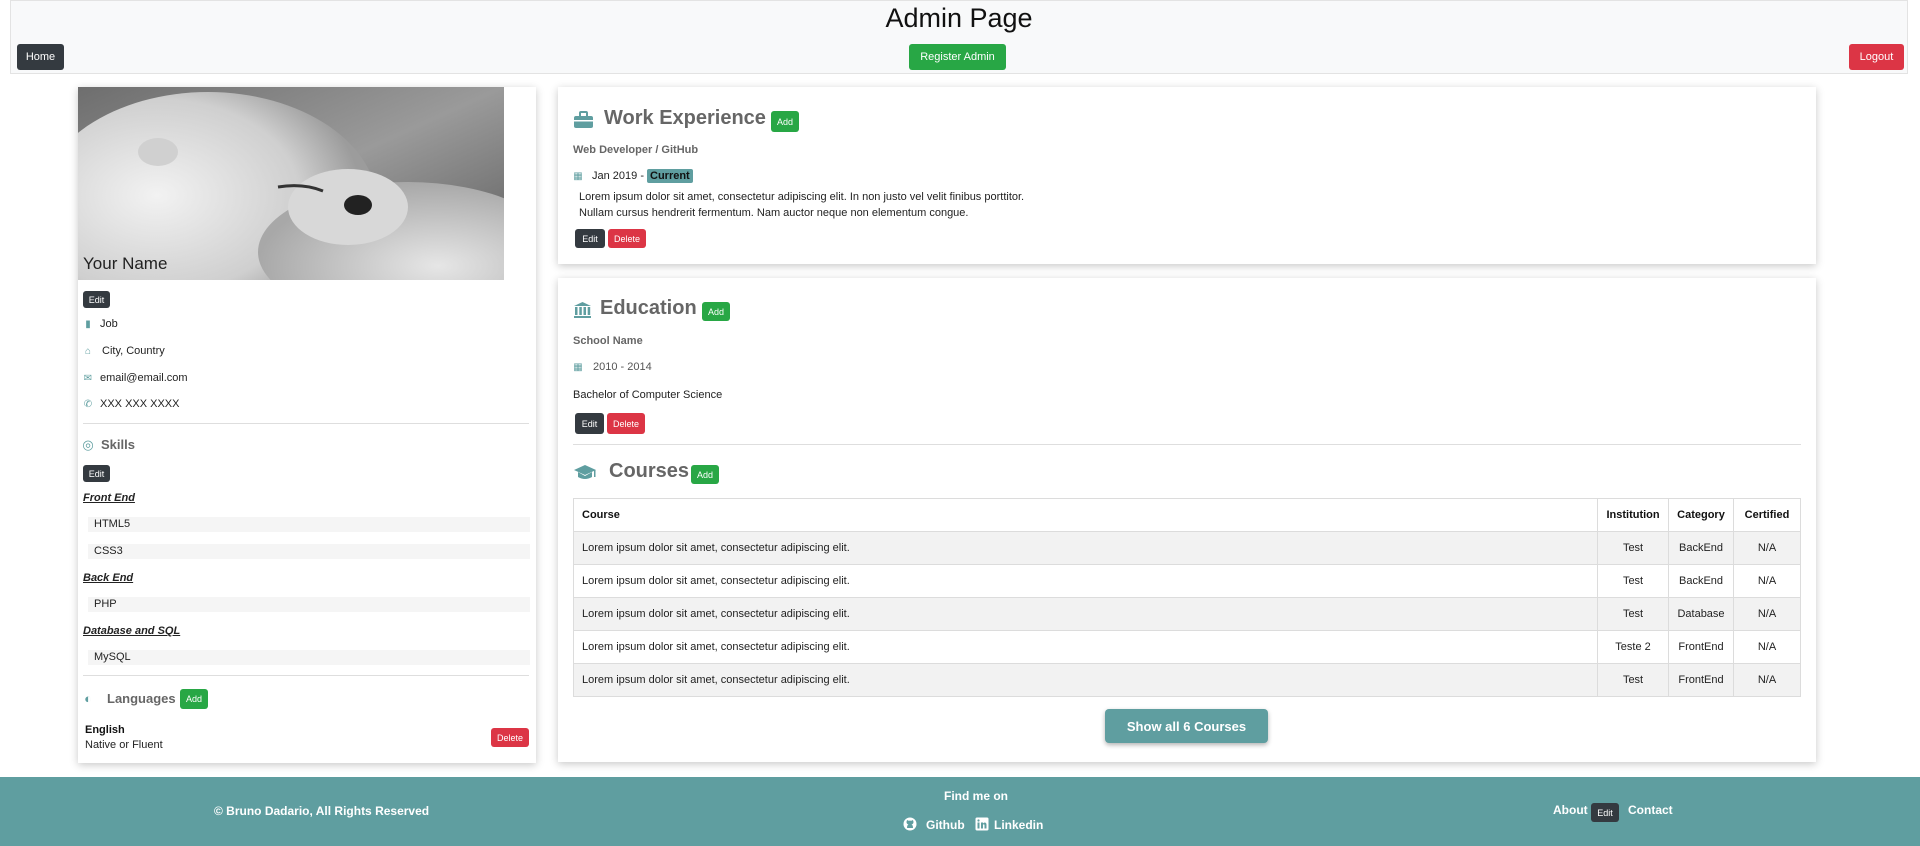  What do you see at coordinates (88, 698) in the screenshot?
I see `globe-icon: ◐` at bounding box center [88, 698].